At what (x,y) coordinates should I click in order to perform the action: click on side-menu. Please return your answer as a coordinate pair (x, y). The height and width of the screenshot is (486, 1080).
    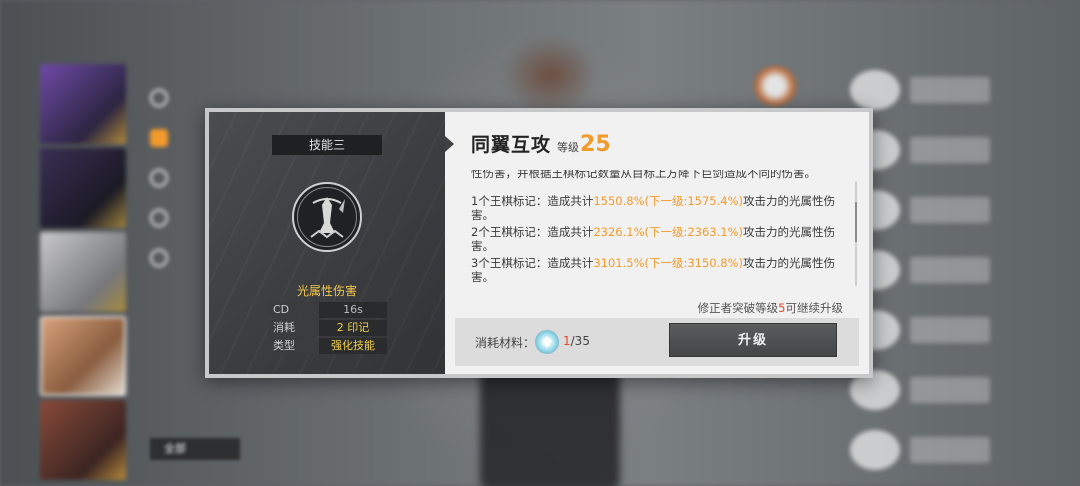
    Looking at the image, I should click on (180, 178).